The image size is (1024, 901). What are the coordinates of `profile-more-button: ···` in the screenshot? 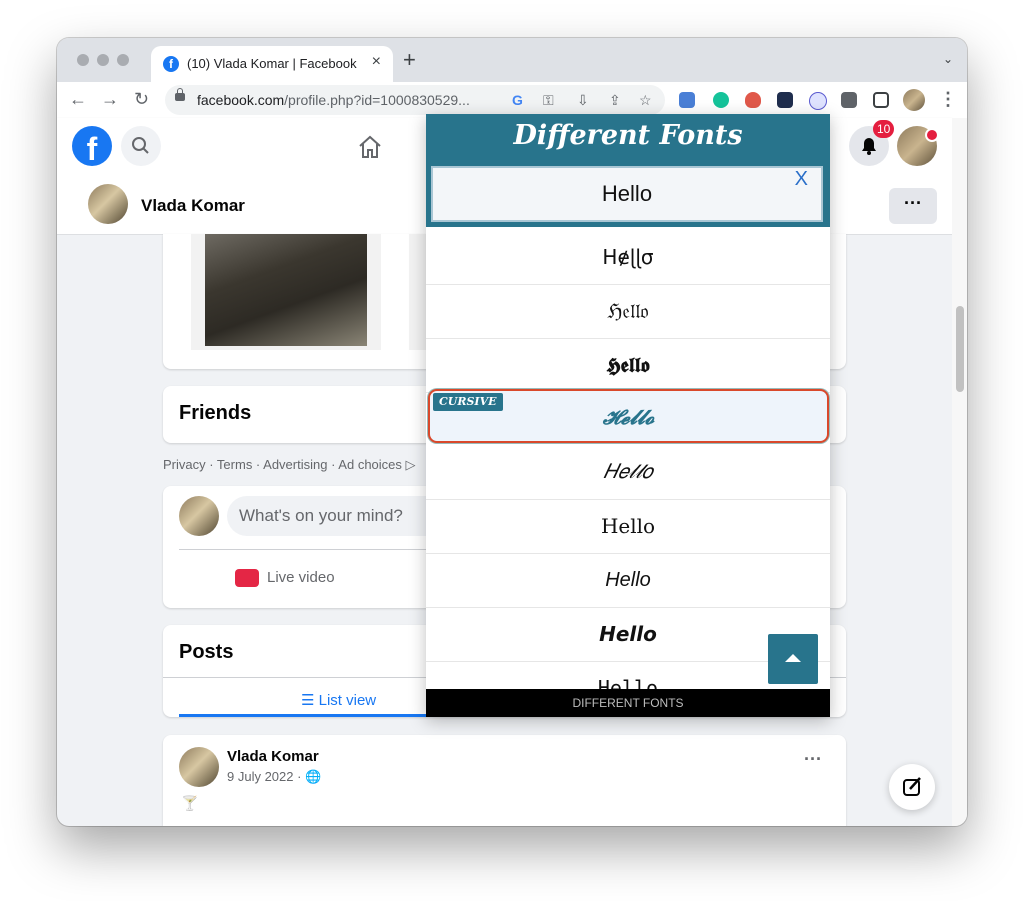 It's located at (913, 206).